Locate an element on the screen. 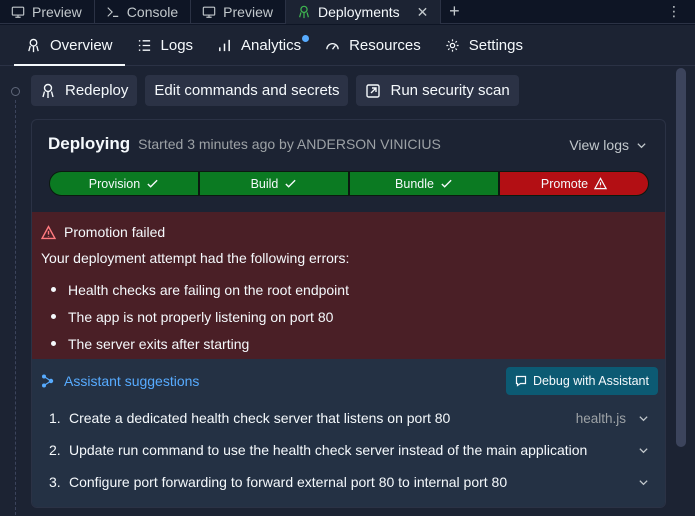 This screenshot has width=695, height=516. stage-bundle: Bundle is located at coordinates (424, 183).